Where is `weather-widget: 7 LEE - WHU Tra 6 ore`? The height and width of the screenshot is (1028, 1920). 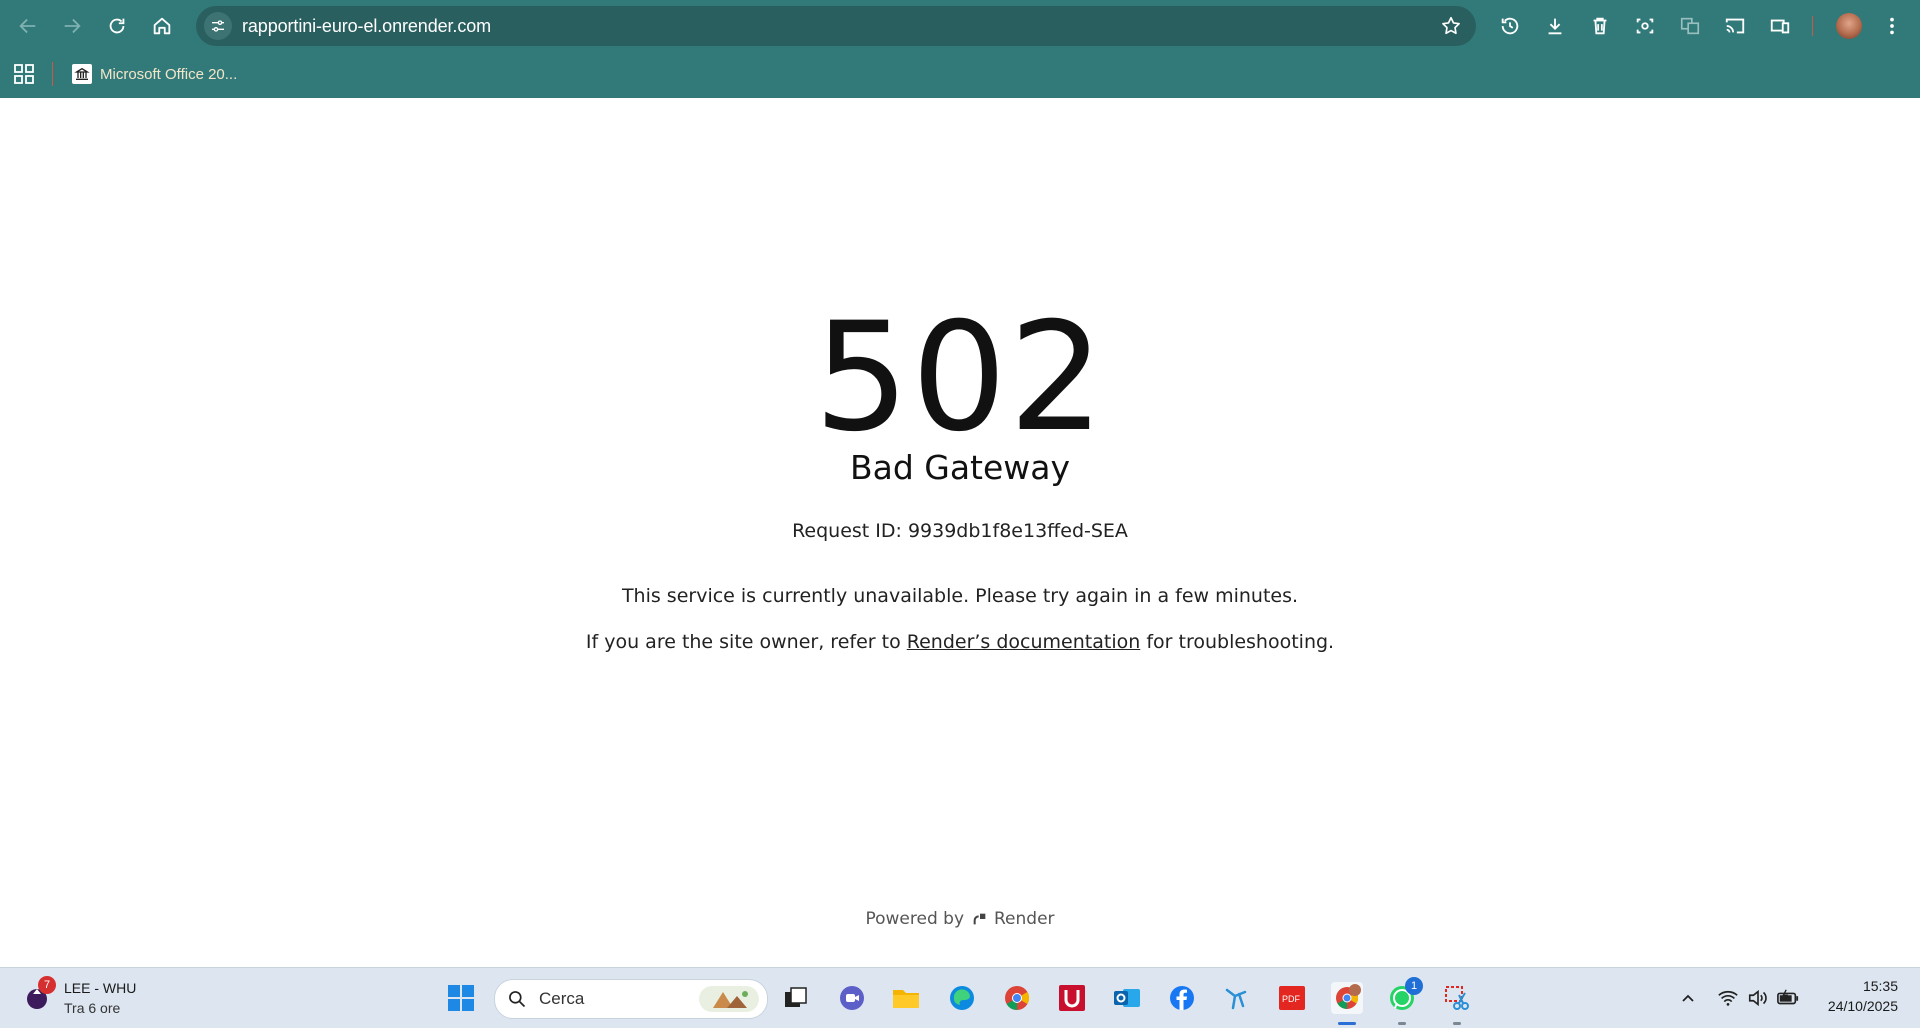
weather-widget: 7 LEE - WHU Tra 6 ore is located at coordinates (94, 998).